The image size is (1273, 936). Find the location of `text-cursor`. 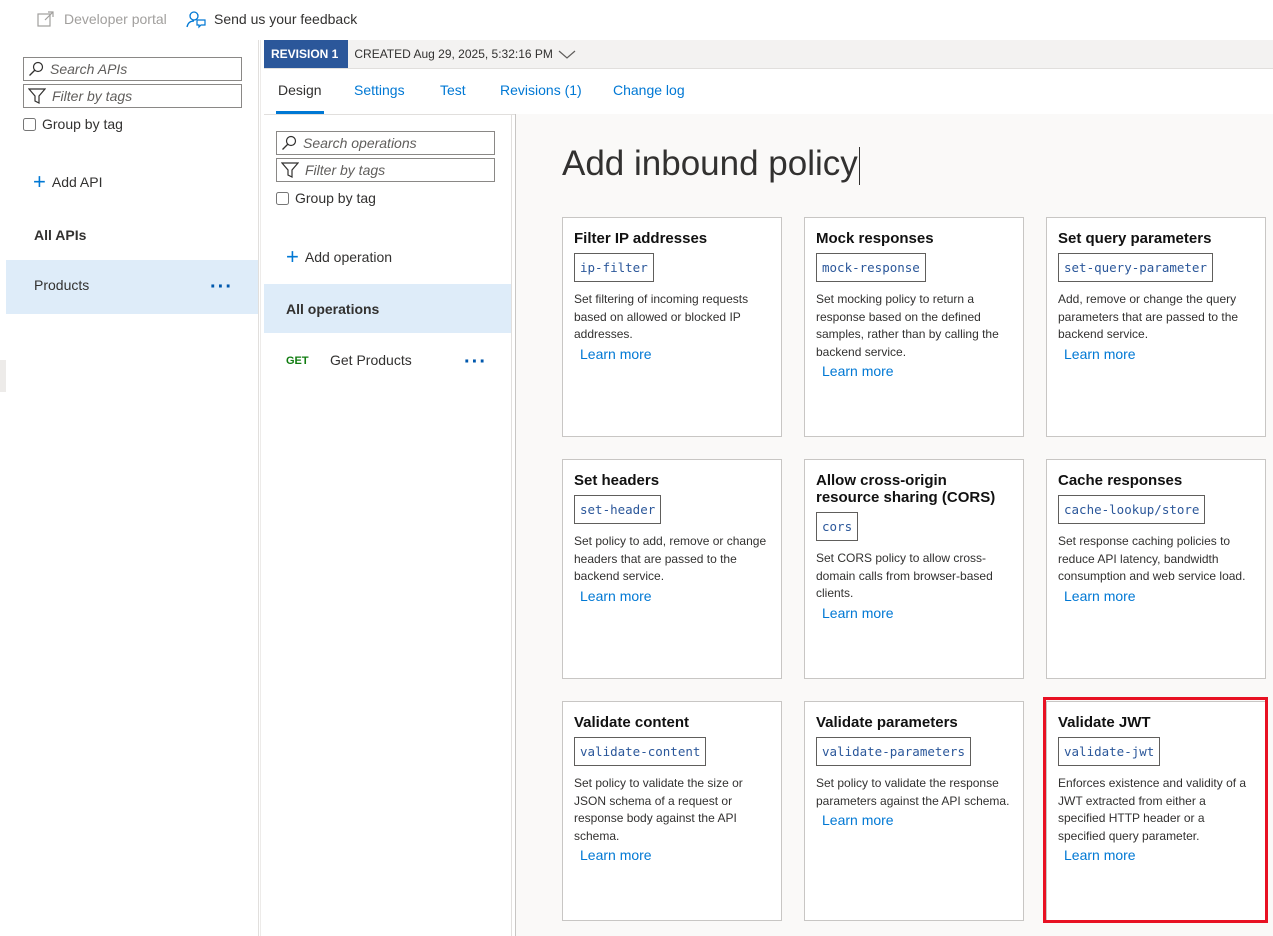

text-cursor is located at coordinates (859, 165).